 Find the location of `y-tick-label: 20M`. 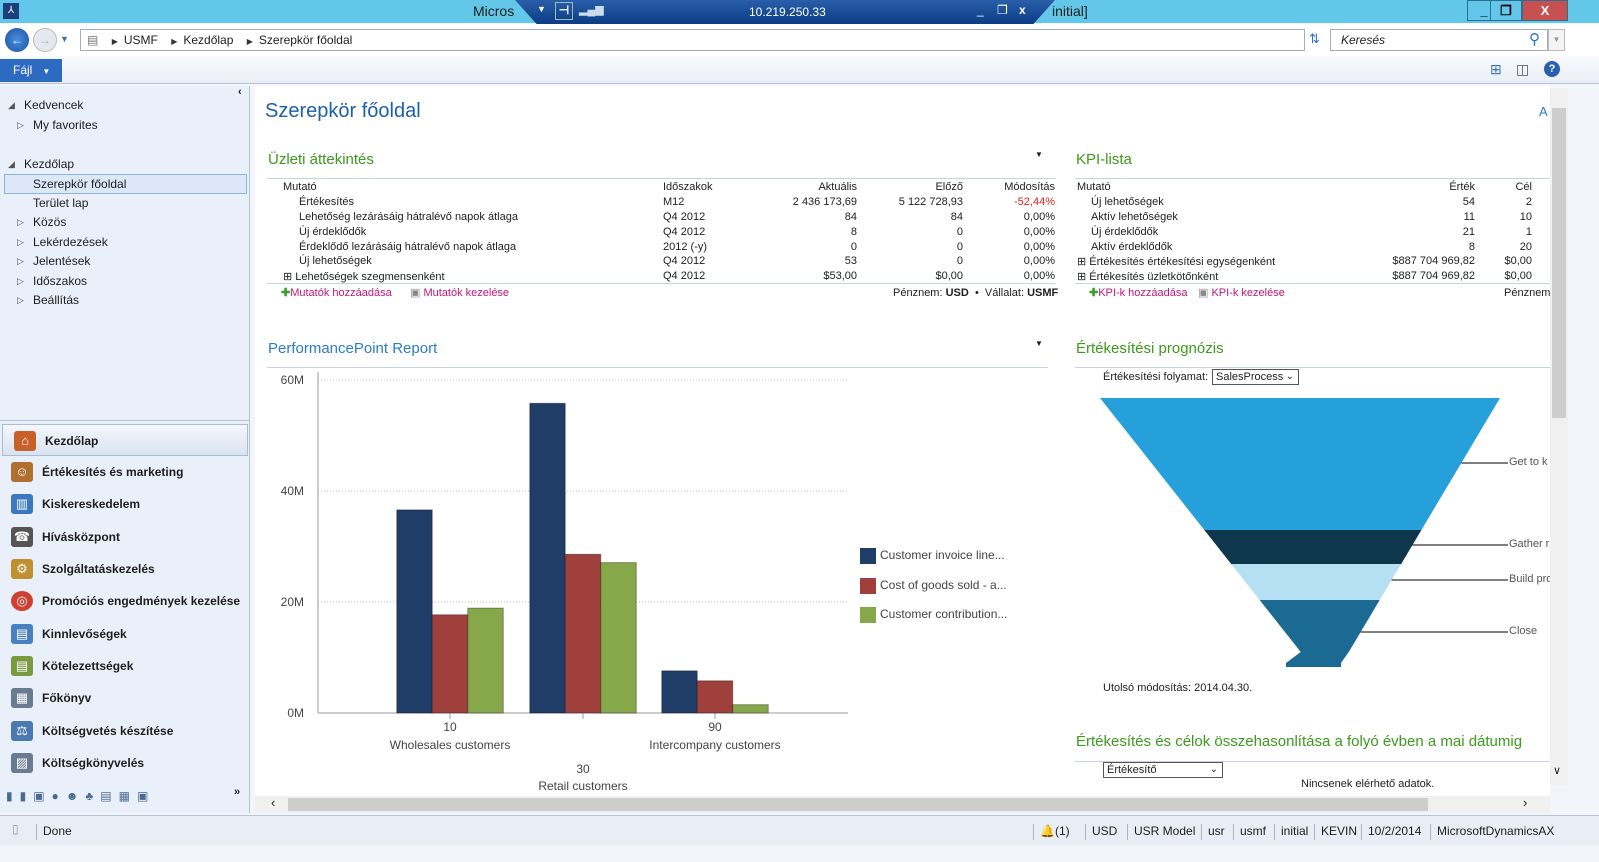

y-tick-label: 20M is located at coordinates (292, 602).